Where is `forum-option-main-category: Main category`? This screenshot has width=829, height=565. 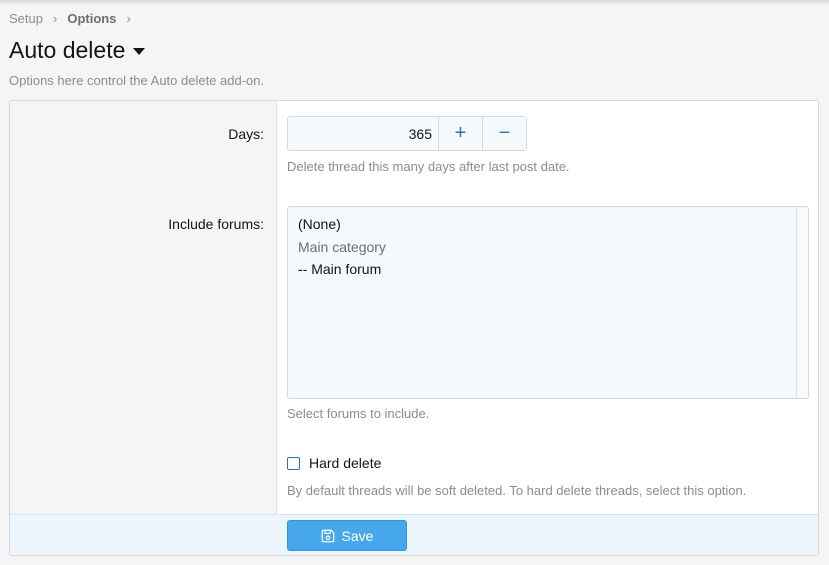 forum-option-main-category: Main category is located at coordinates (342, 246).